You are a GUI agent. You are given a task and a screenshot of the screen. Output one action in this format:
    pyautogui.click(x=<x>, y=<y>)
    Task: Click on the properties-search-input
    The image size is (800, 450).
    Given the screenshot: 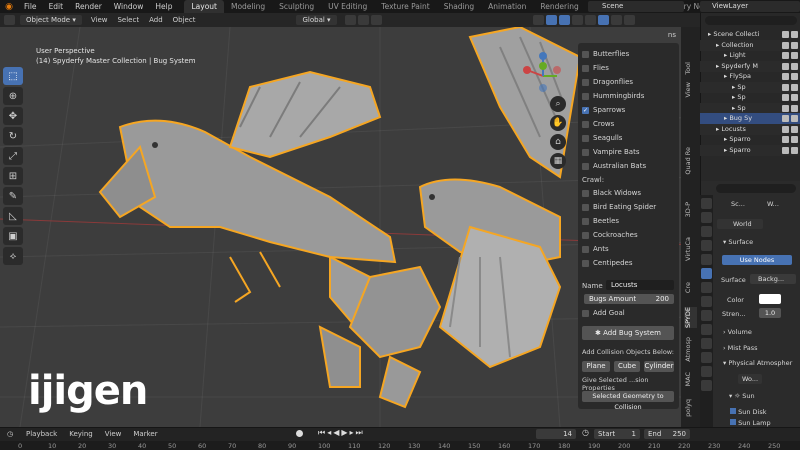 What is the action you would take?
    pyautogui.click(x=756, y=188)
    